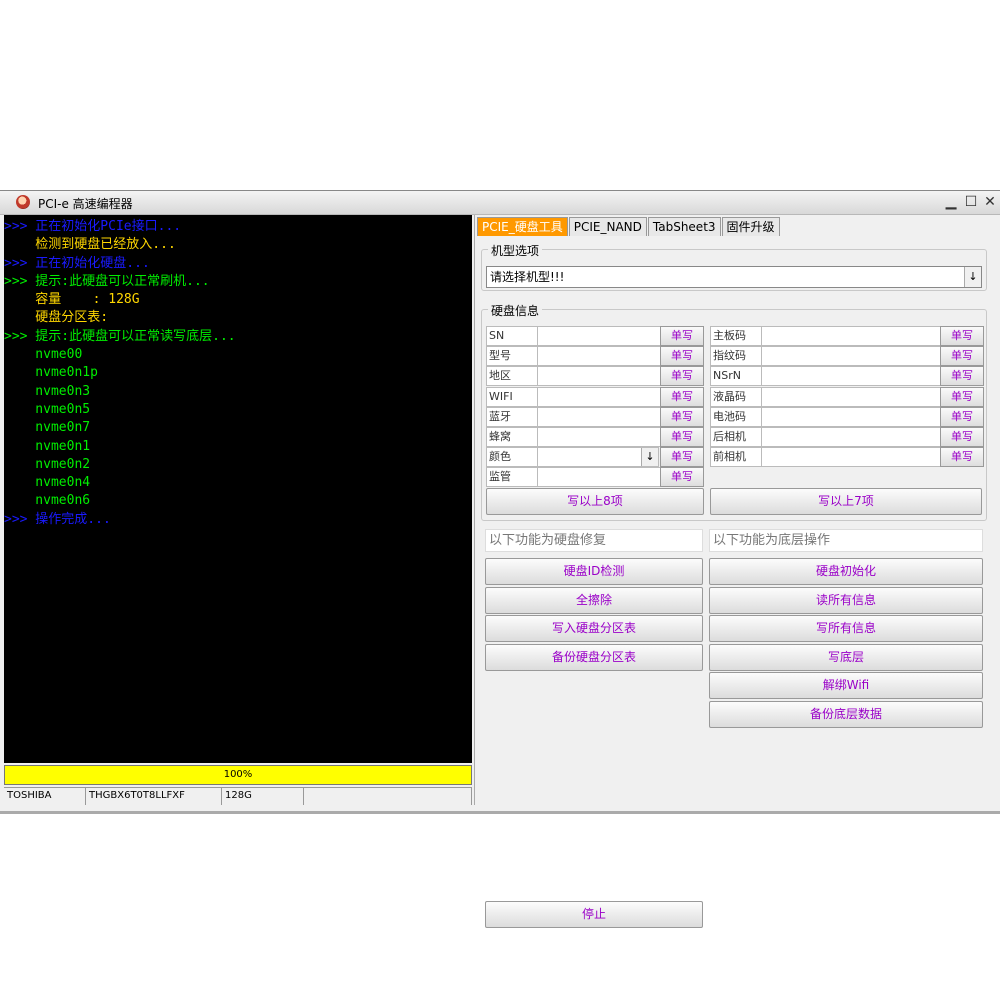 The height and width of the screenshot is (1000, 1000). Describe the element at coordinates (47, 409) in the screenshot. I see `console-line: nvme0n5` at that location.